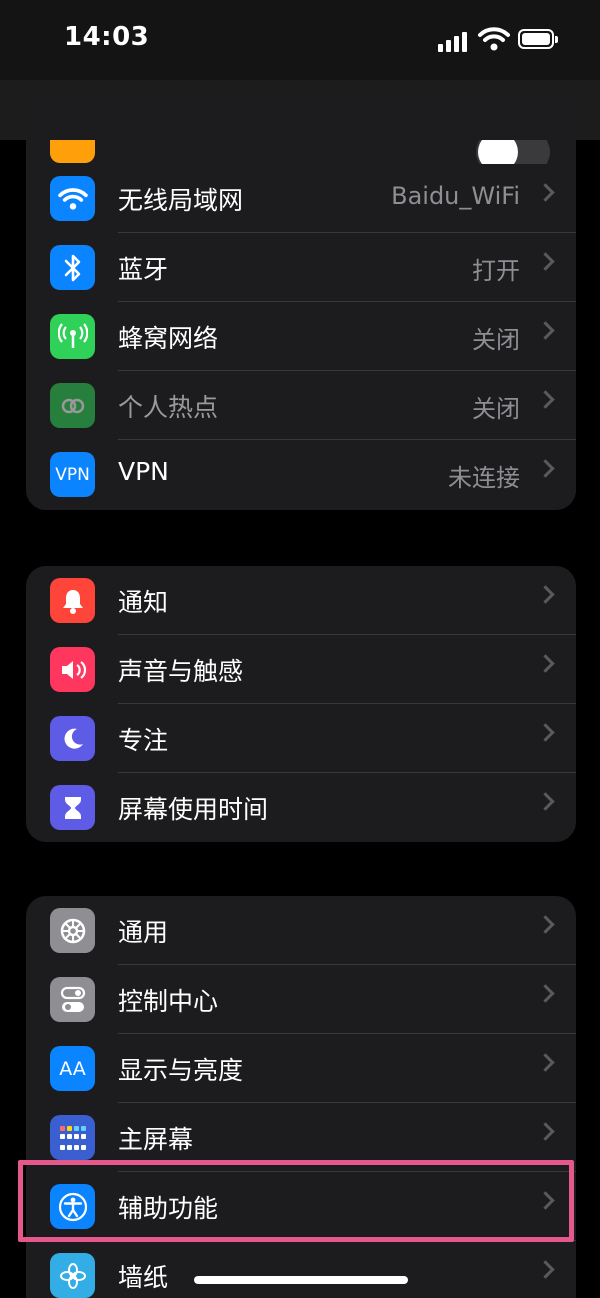 This screenshot has width=600, height=1298. I want to click on settings-row-control-center: 控制中心, so click(301, 999).